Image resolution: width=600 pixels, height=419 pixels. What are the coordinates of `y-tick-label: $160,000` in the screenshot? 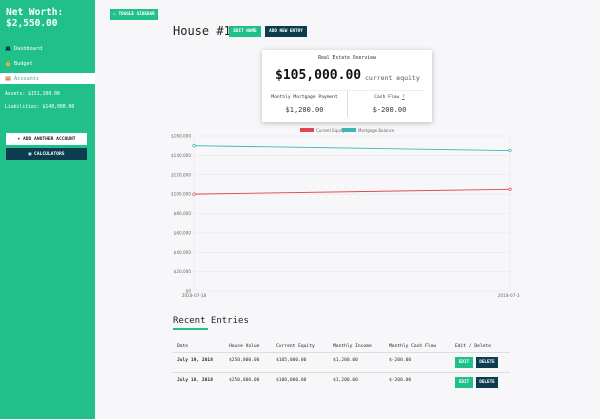 It's located at (181, 136).